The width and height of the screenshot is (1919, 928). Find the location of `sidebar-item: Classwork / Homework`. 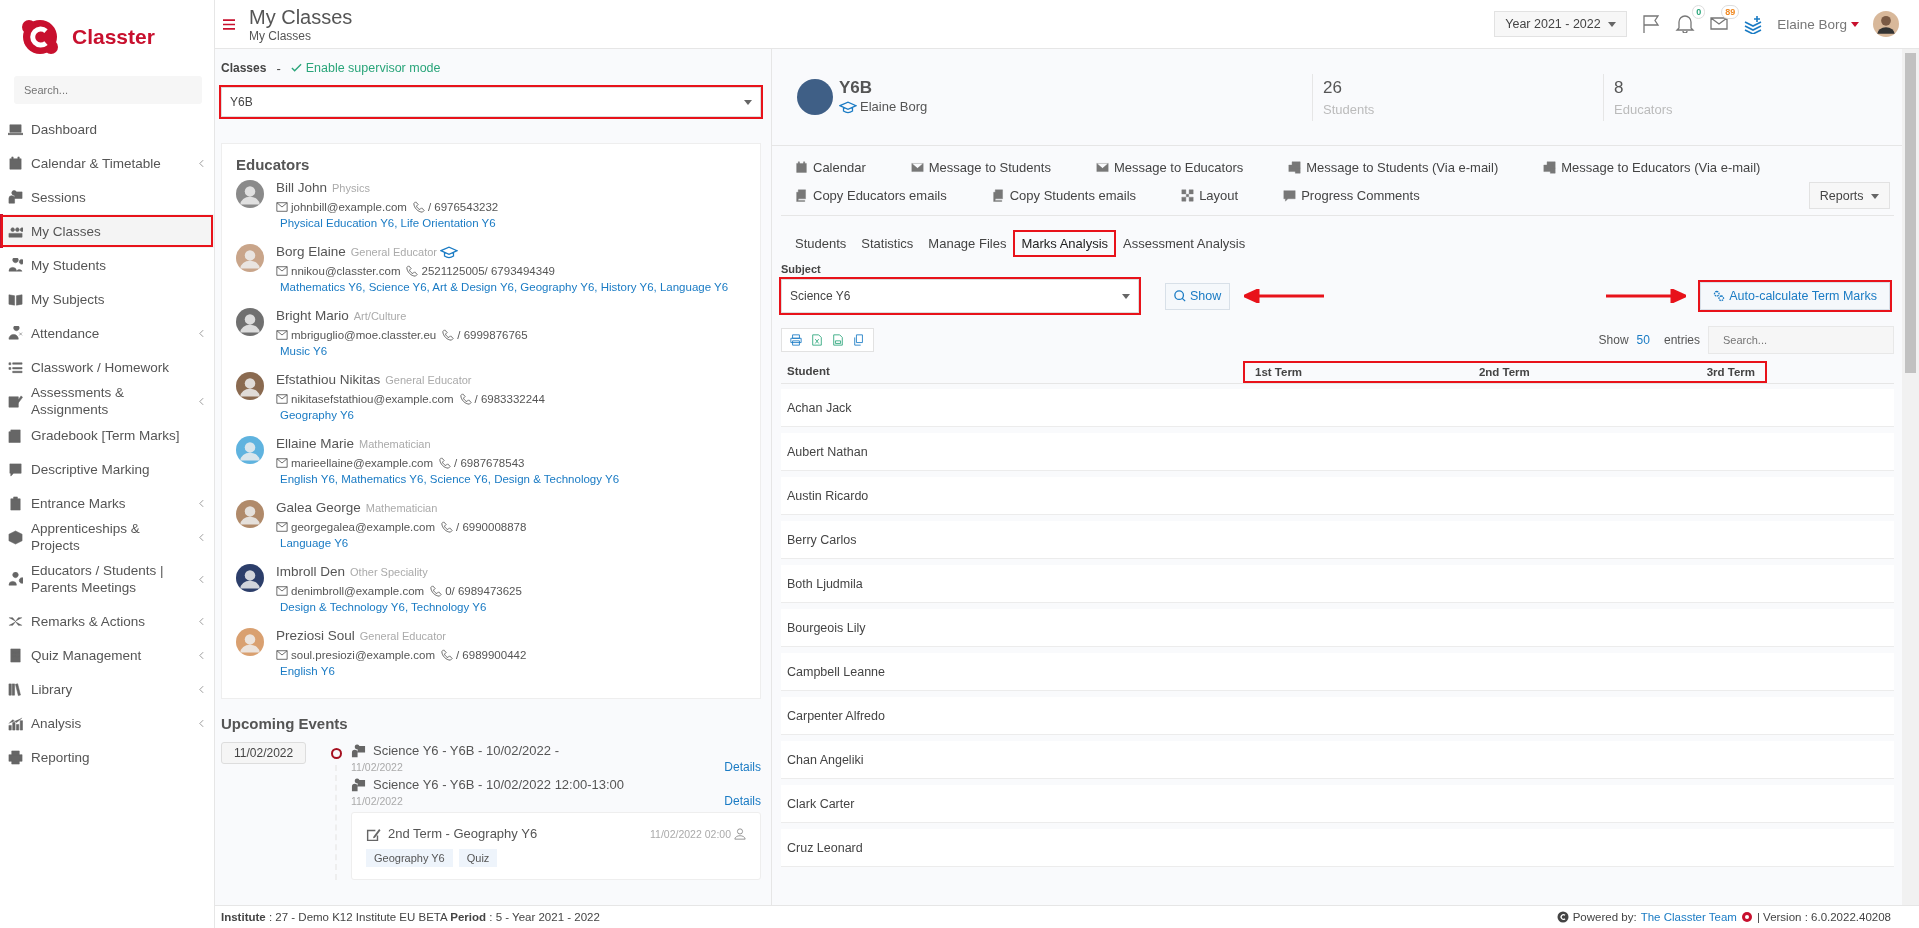

sidebar-item: Classwork / Homework is located at coordinates (107, 367).